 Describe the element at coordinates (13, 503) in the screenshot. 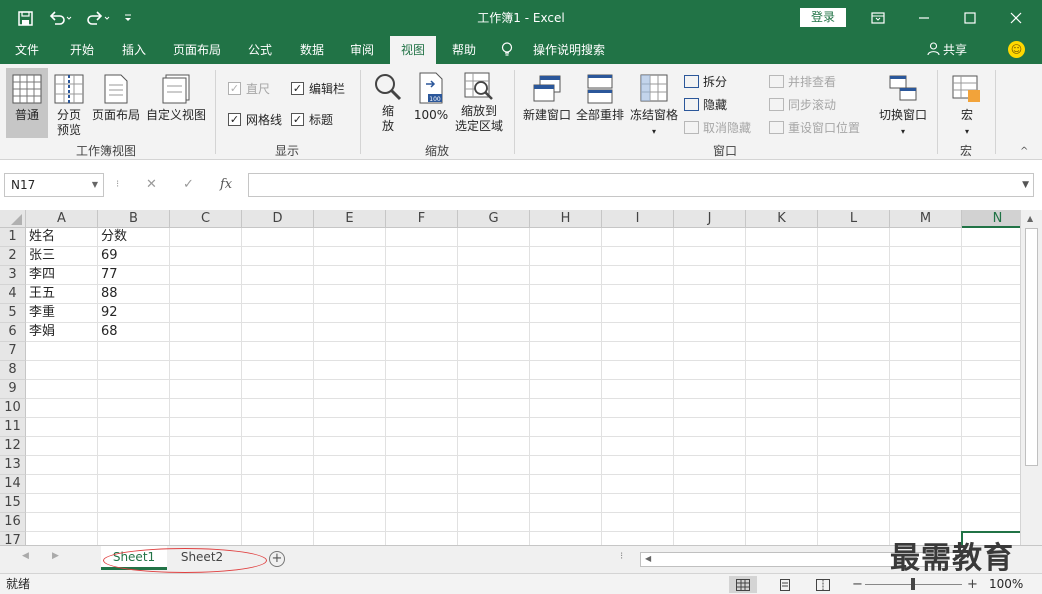

I see `row-header: 15` at that location.